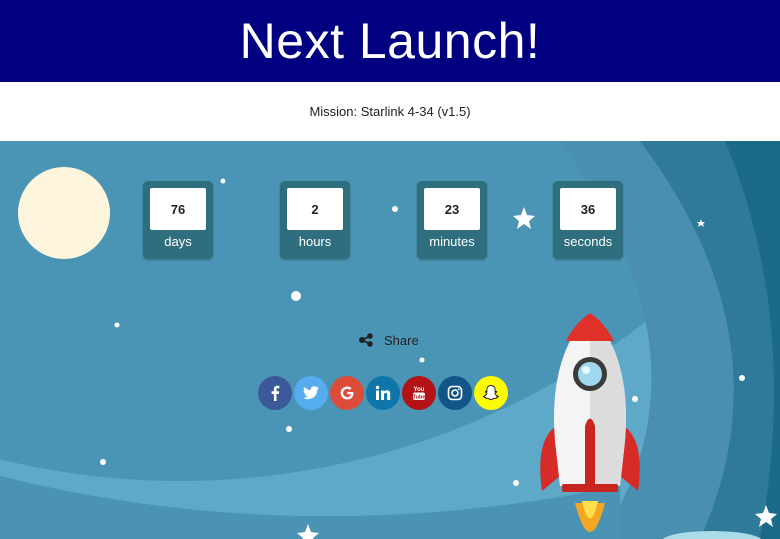 This screenshot has width=780, height=539. I want to click on share-button: Share, so click(388, 340).